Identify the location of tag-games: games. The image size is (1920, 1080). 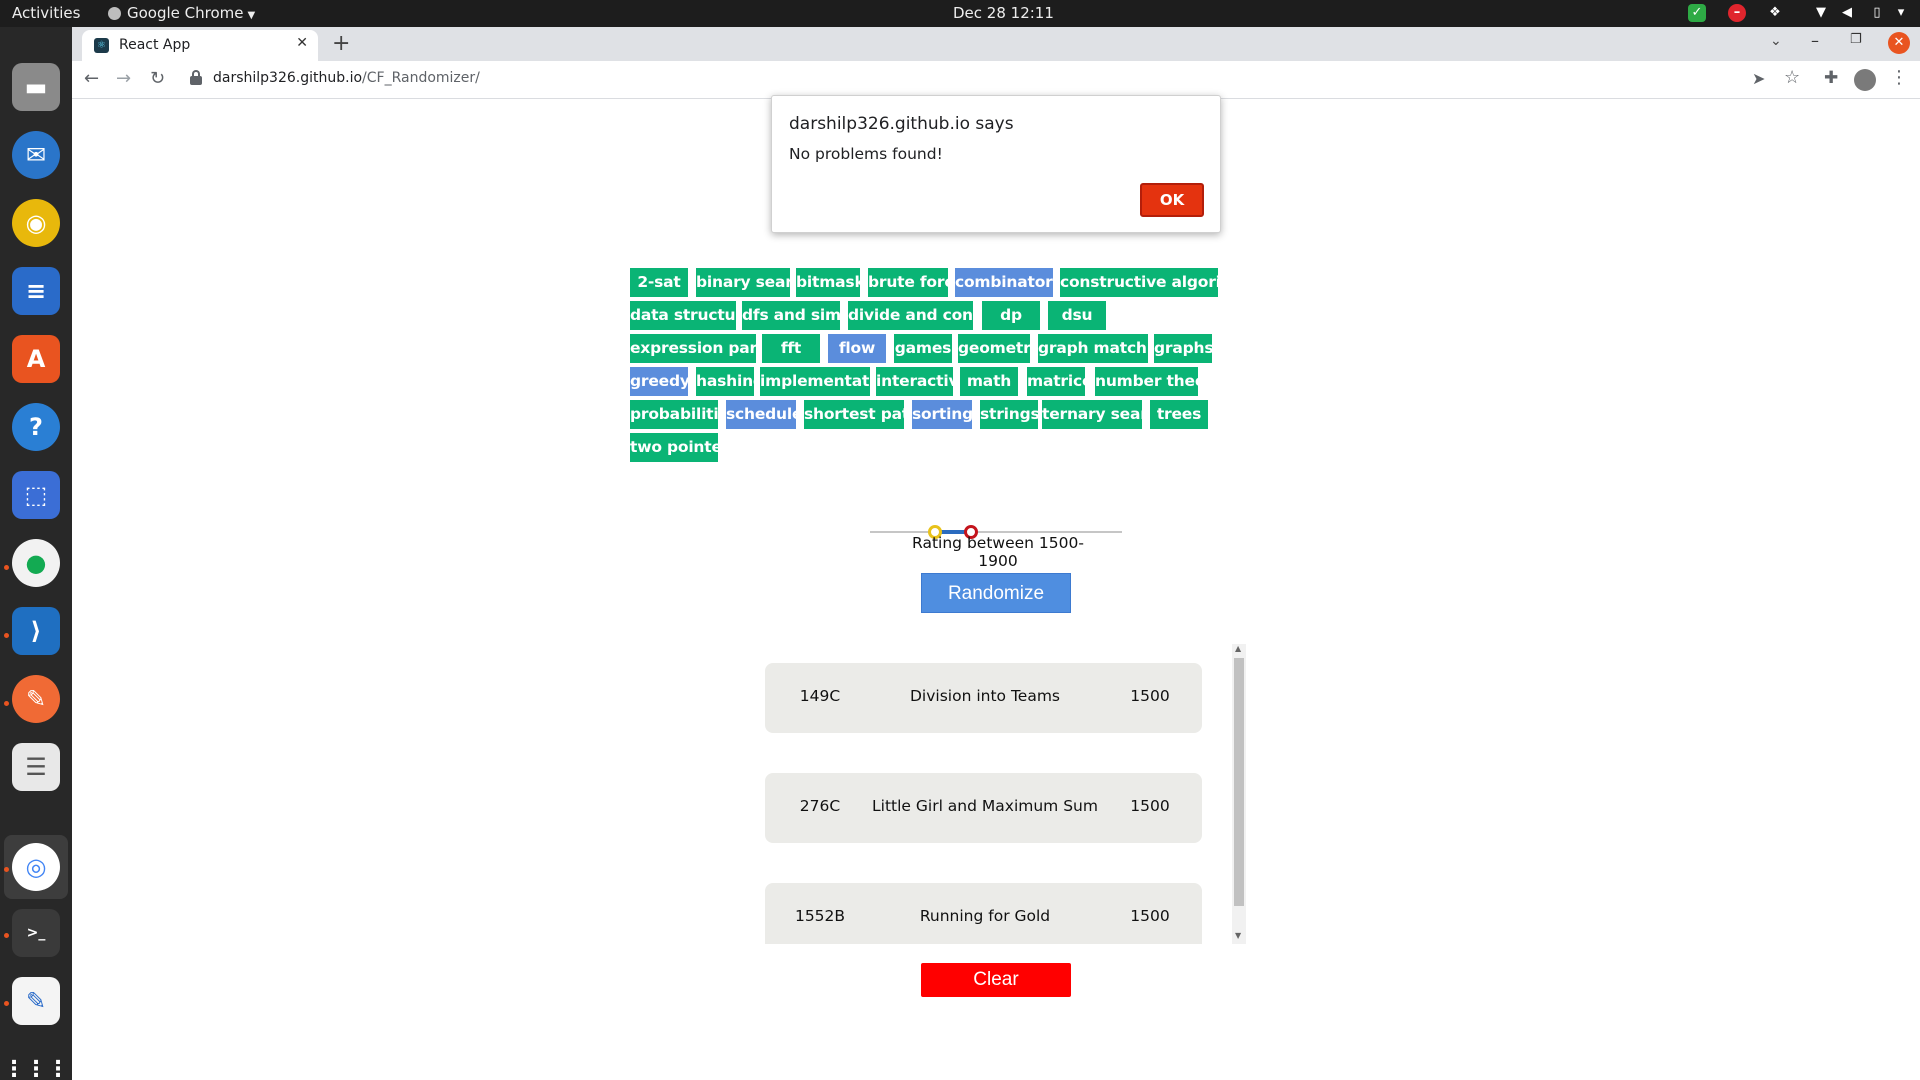
(923, 348).